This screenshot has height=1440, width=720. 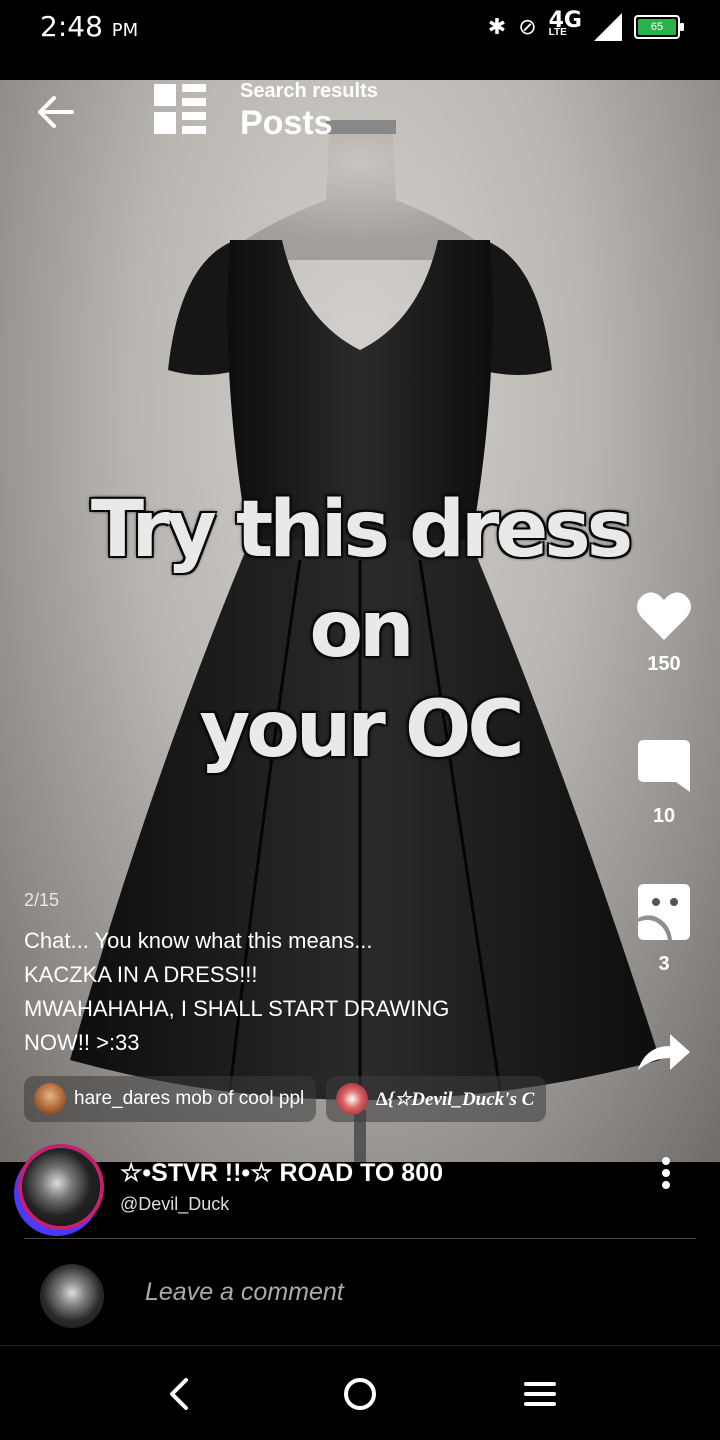 I want to click on time-text: 2:48, so click(x=71, y=26).